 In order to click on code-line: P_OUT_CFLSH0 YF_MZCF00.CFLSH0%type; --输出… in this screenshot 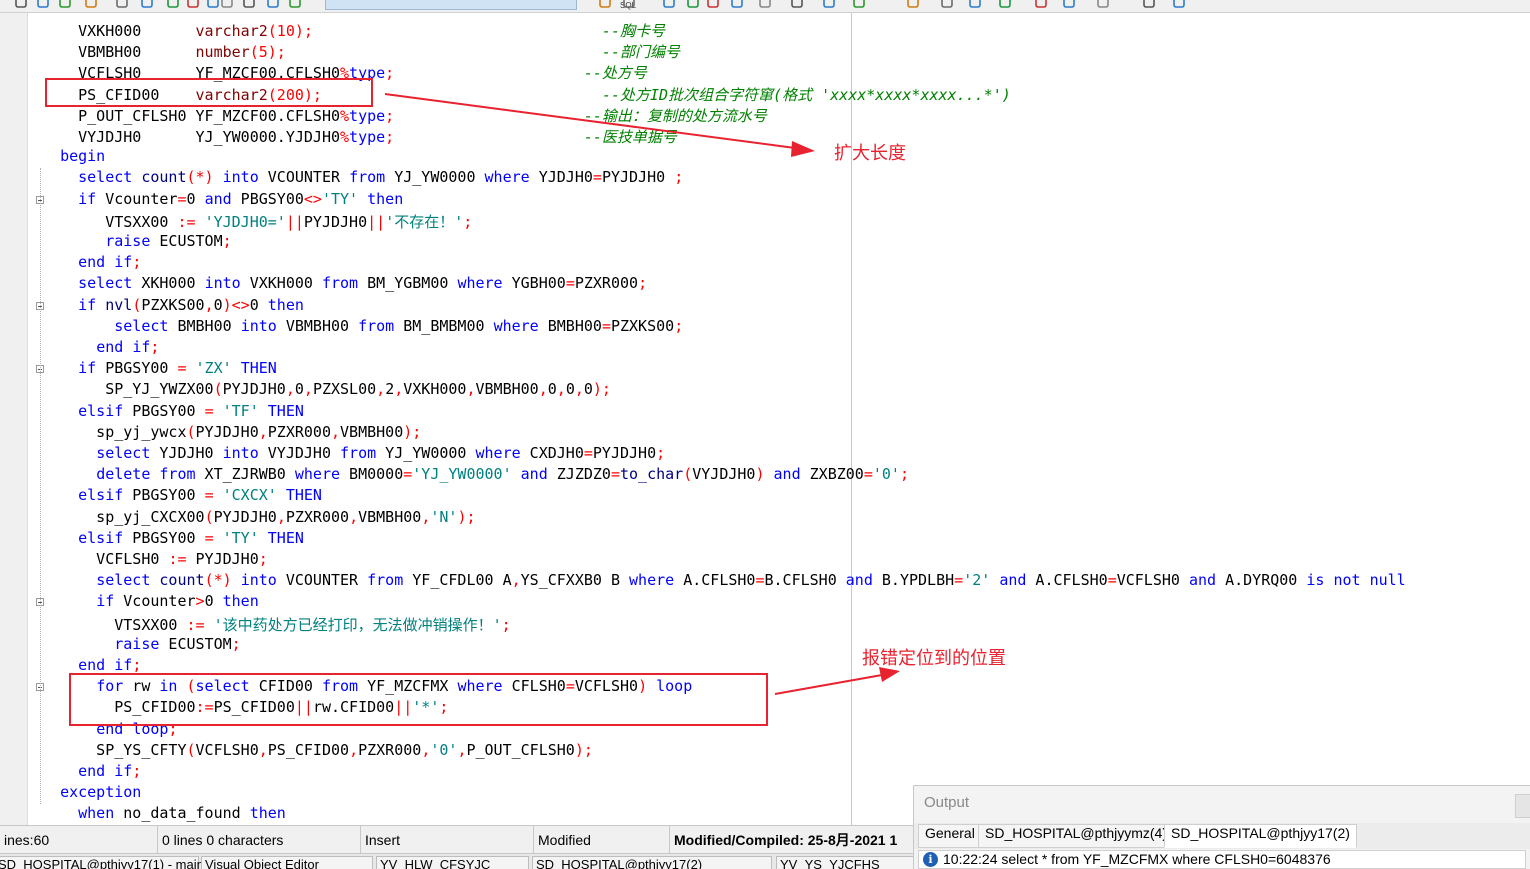, I will do `click(404, 115)`.